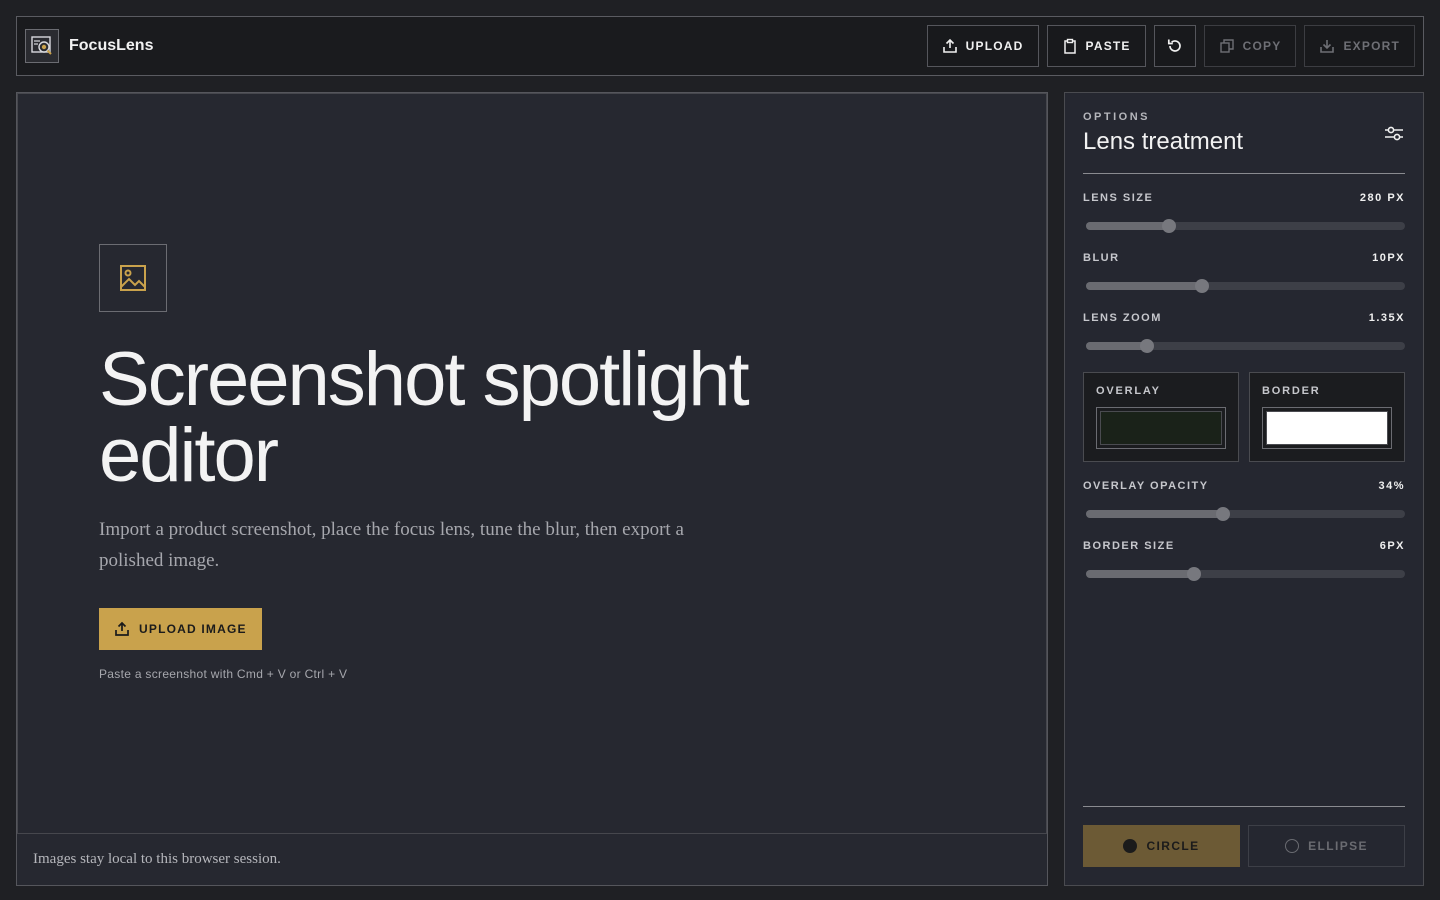  What do you see at coordinates (1122, 318) in the screenshot?
I see `lens-zoom-label: LENS ZOOM` at bounding box center [1122, 318].